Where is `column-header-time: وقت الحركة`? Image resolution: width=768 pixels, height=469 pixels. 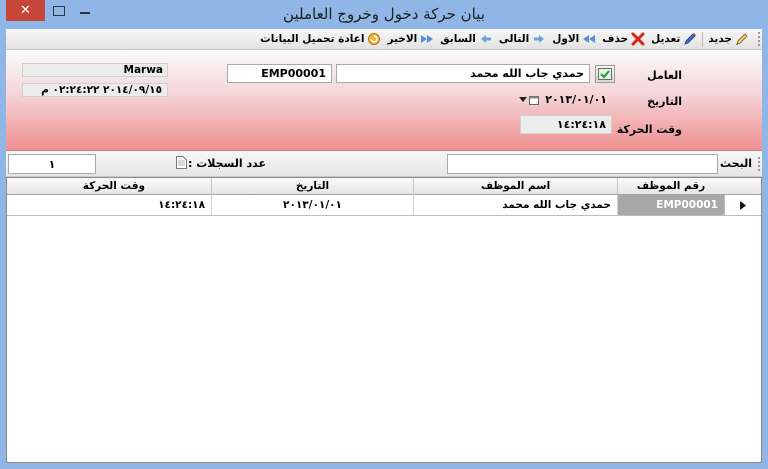
column-header-time: وقت الحركة is located at coordinates (109, 186).